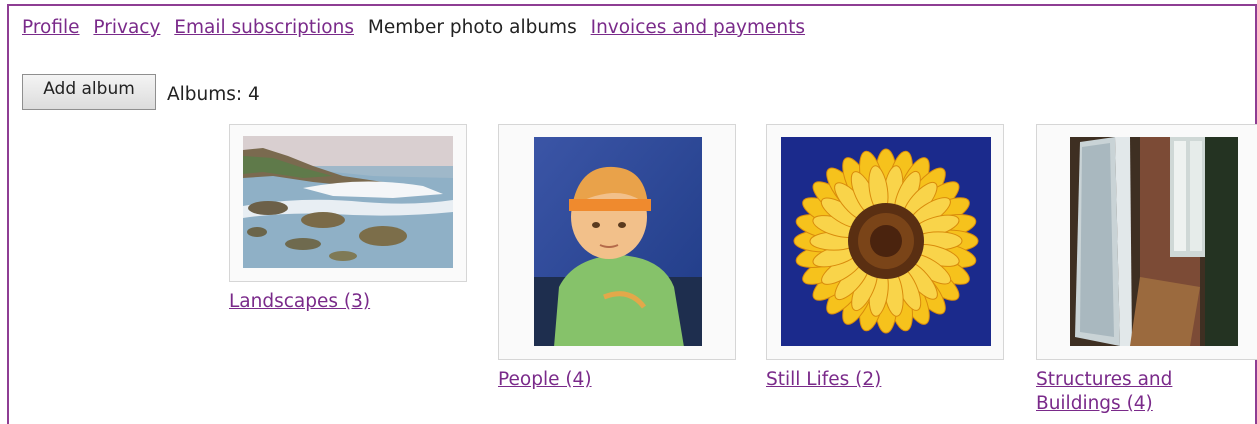 The width and height of the screenshot is (1257, 424). Describe the element at coordinates (299, 302) in the screenshot. I see `album-link-landscapes: Landscapes (3)` at that location.